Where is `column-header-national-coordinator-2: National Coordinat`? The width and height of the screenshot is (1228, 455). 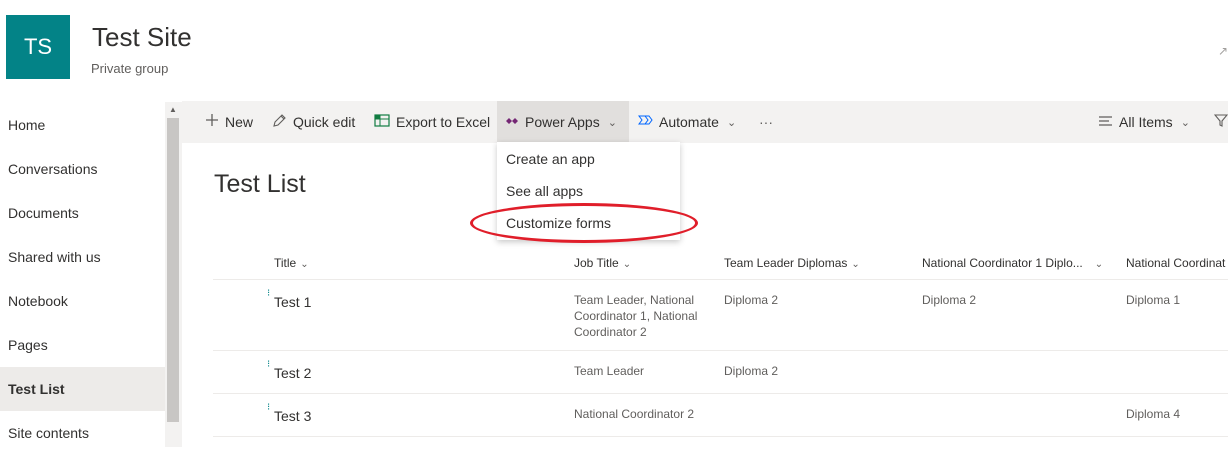 column-header-national-coordinator-2: National Coordinat is located at coordinates (1175, 263).